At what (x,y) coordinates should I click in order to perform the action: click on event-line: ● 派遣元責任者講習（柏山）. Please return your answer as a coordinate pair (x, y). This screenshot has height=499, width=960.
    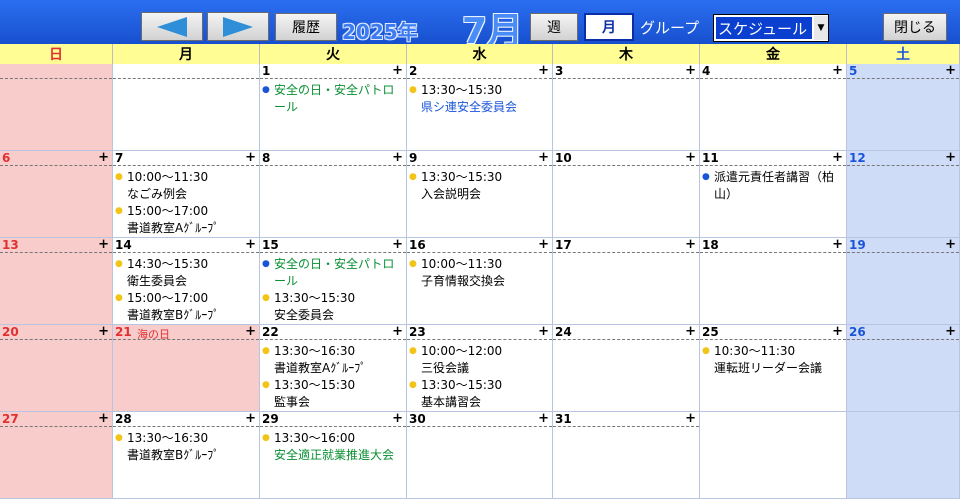
    Looking at the image, I should click on (773, 186).